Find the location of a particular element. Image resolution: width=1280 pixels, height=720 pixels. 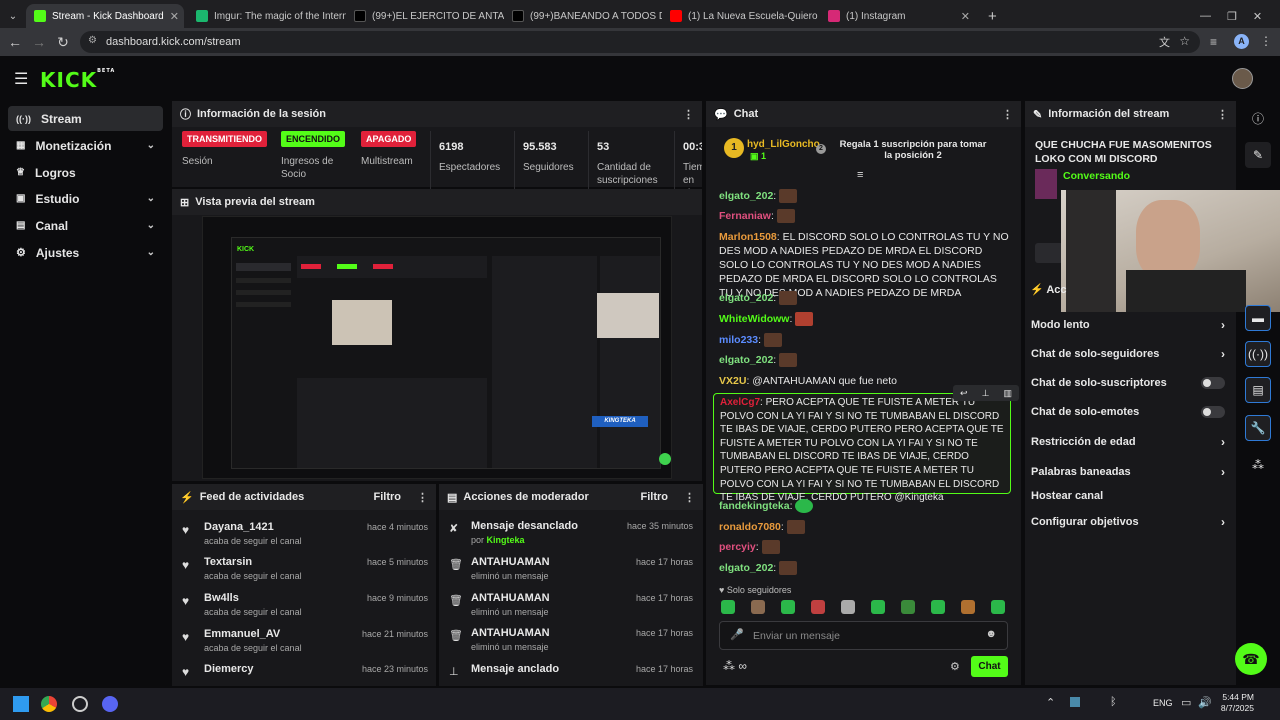

tab-tiktok-1: (99+)EL EJERCITO DE ANTAHUA ✕ is located at coordinates (425, 16).